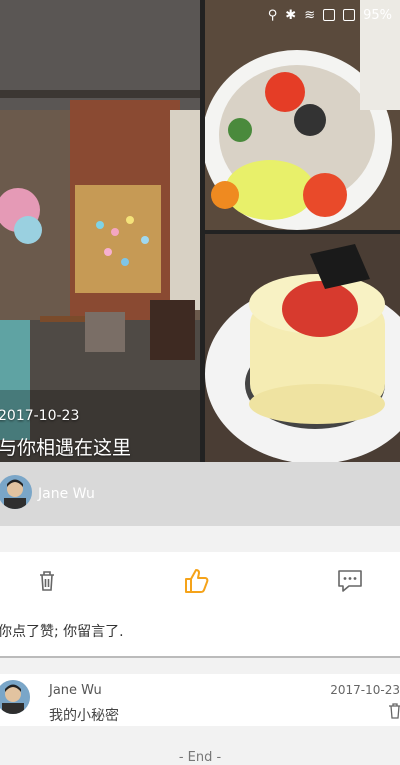 The width and height of the screenshot is (400, 765). Describe the element at coordinates (196, 581) in the screenshot. I see `like-thumb-icon` at that location.